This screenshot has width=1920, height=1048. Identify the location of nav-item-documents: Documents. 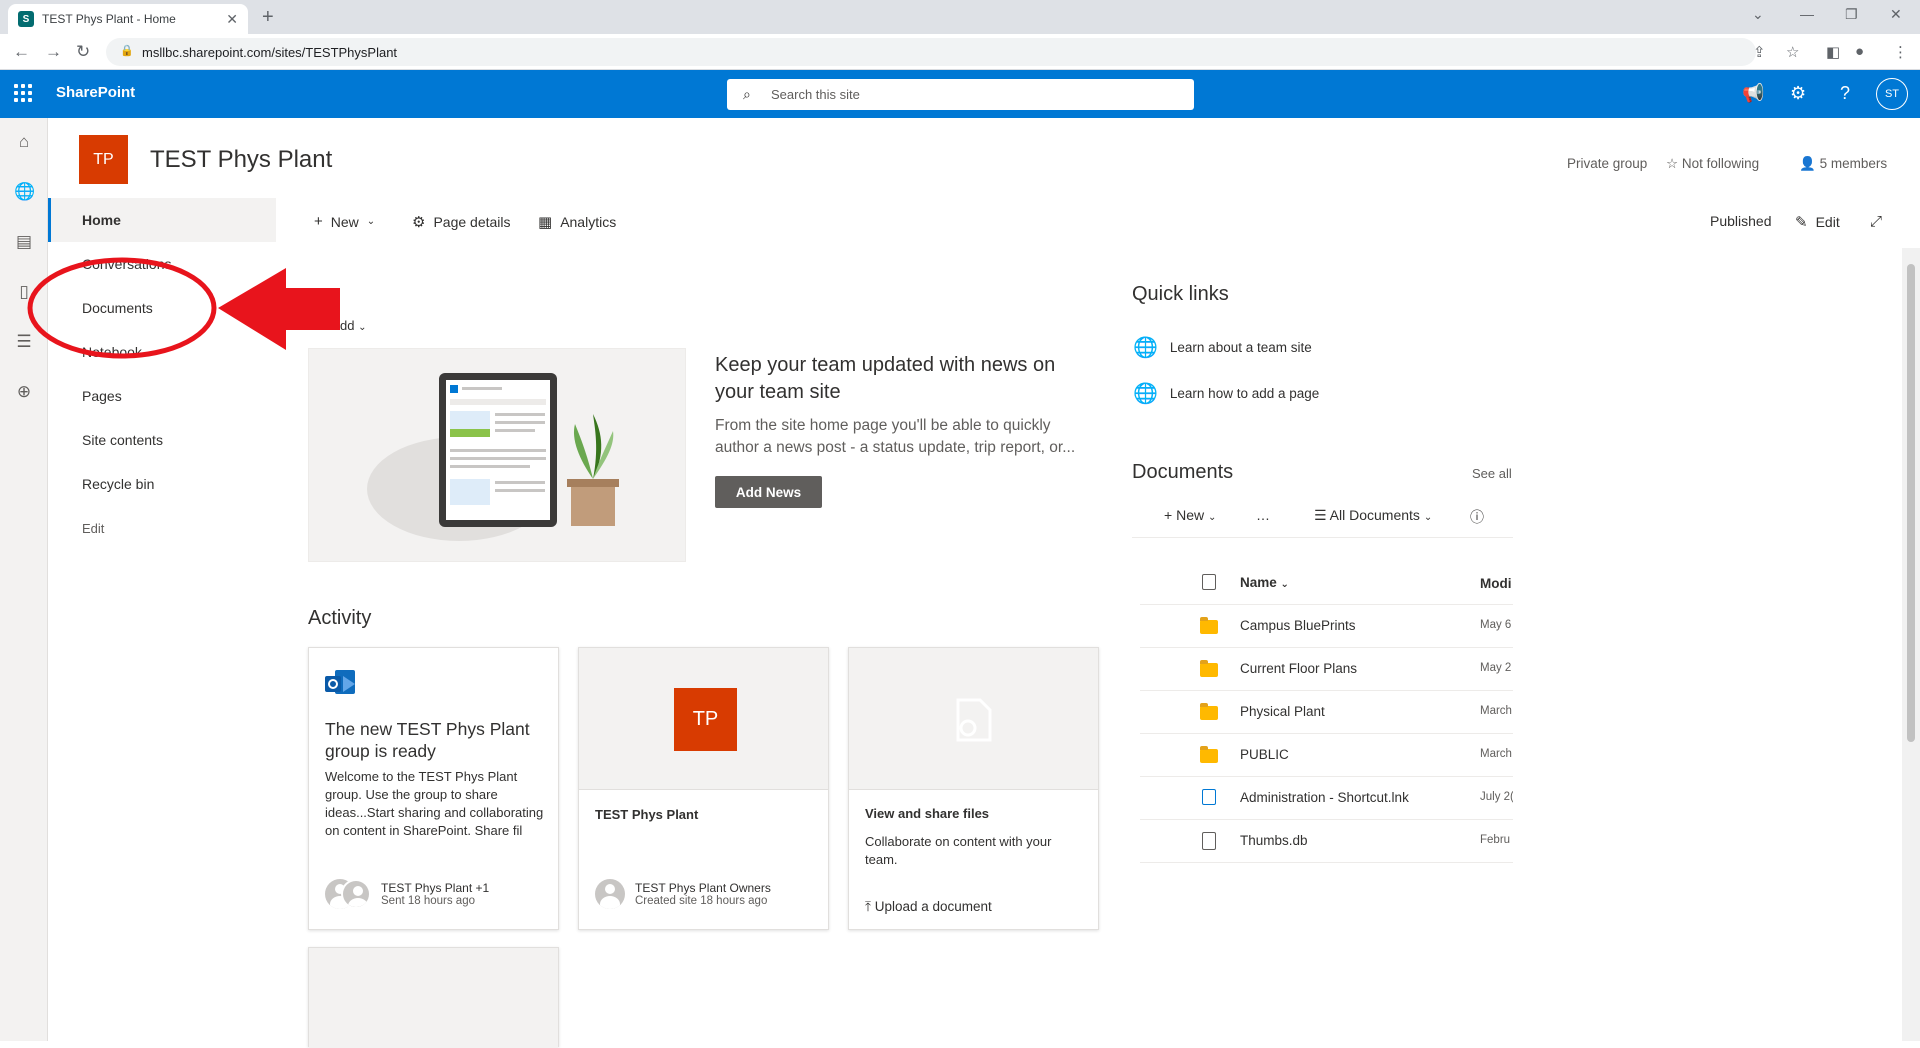
(162, 308).